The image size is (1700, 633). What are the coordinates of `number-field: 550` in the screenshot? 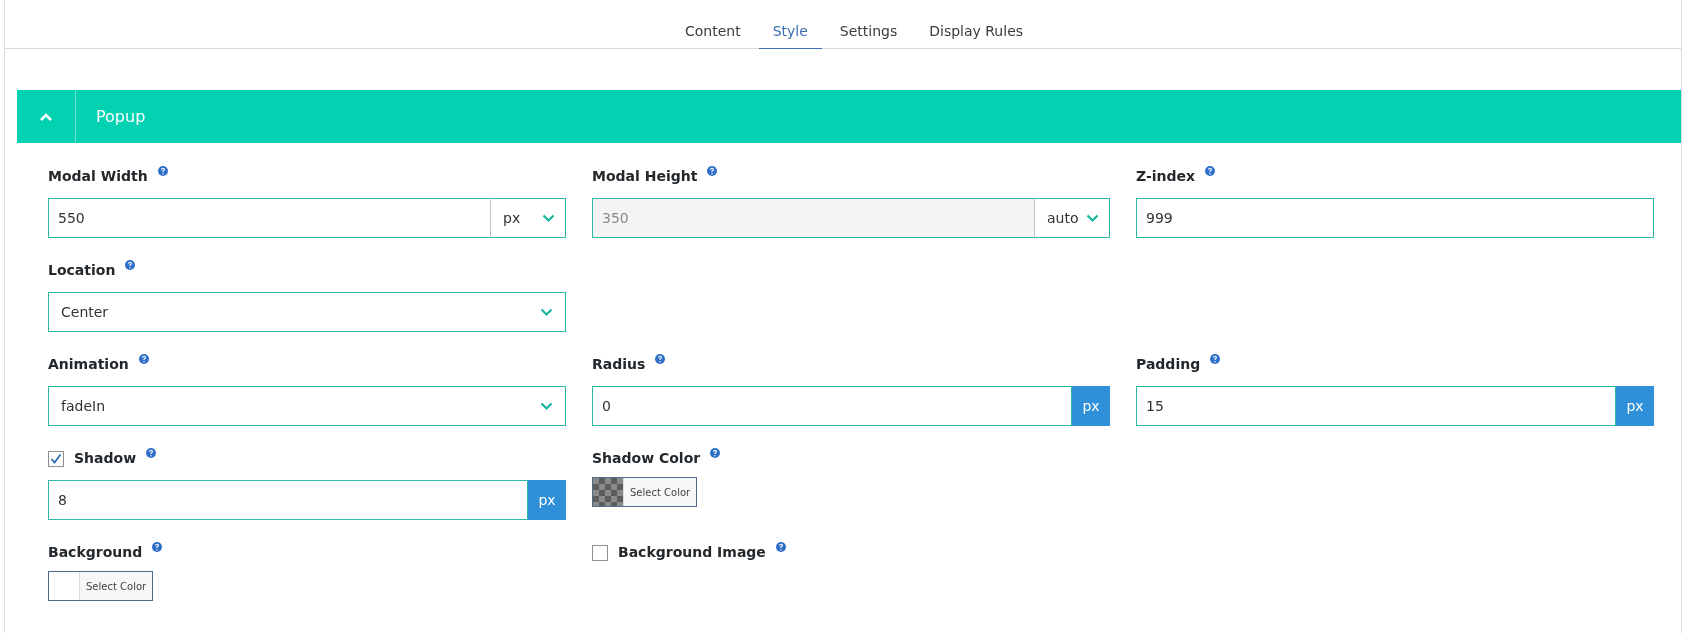 It's located at (269, 218).